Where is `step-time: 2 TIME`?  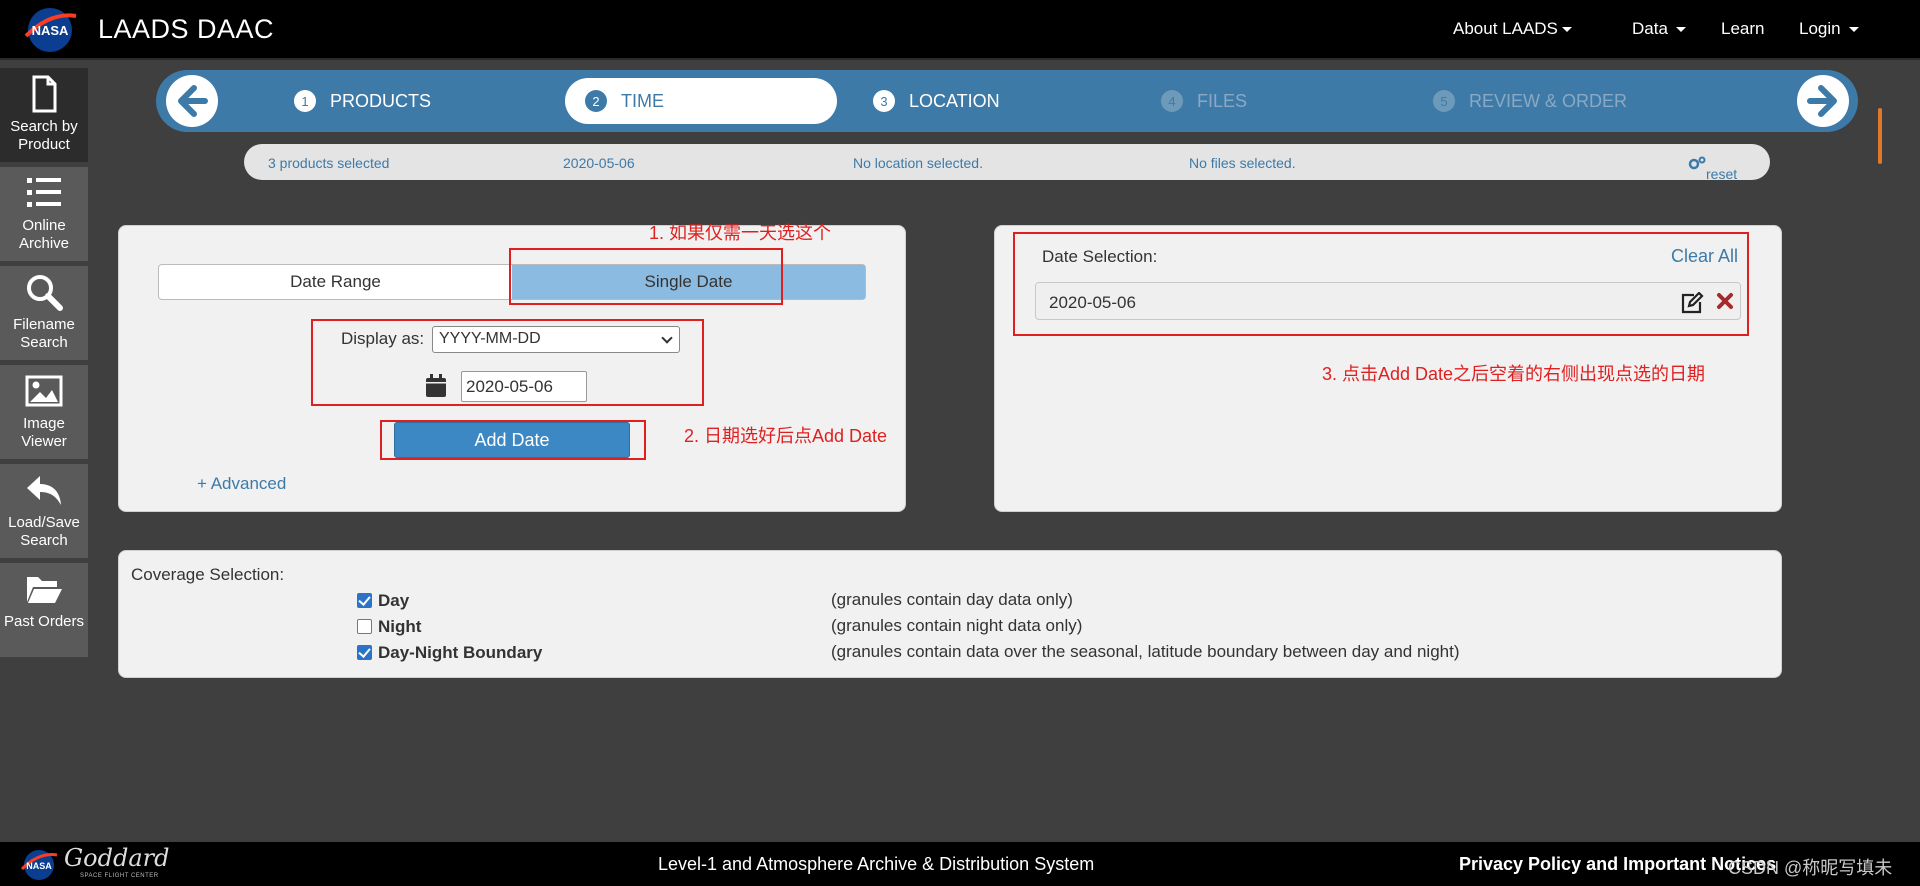
step-time: 2 TIME is located at coordinates (701, 101).